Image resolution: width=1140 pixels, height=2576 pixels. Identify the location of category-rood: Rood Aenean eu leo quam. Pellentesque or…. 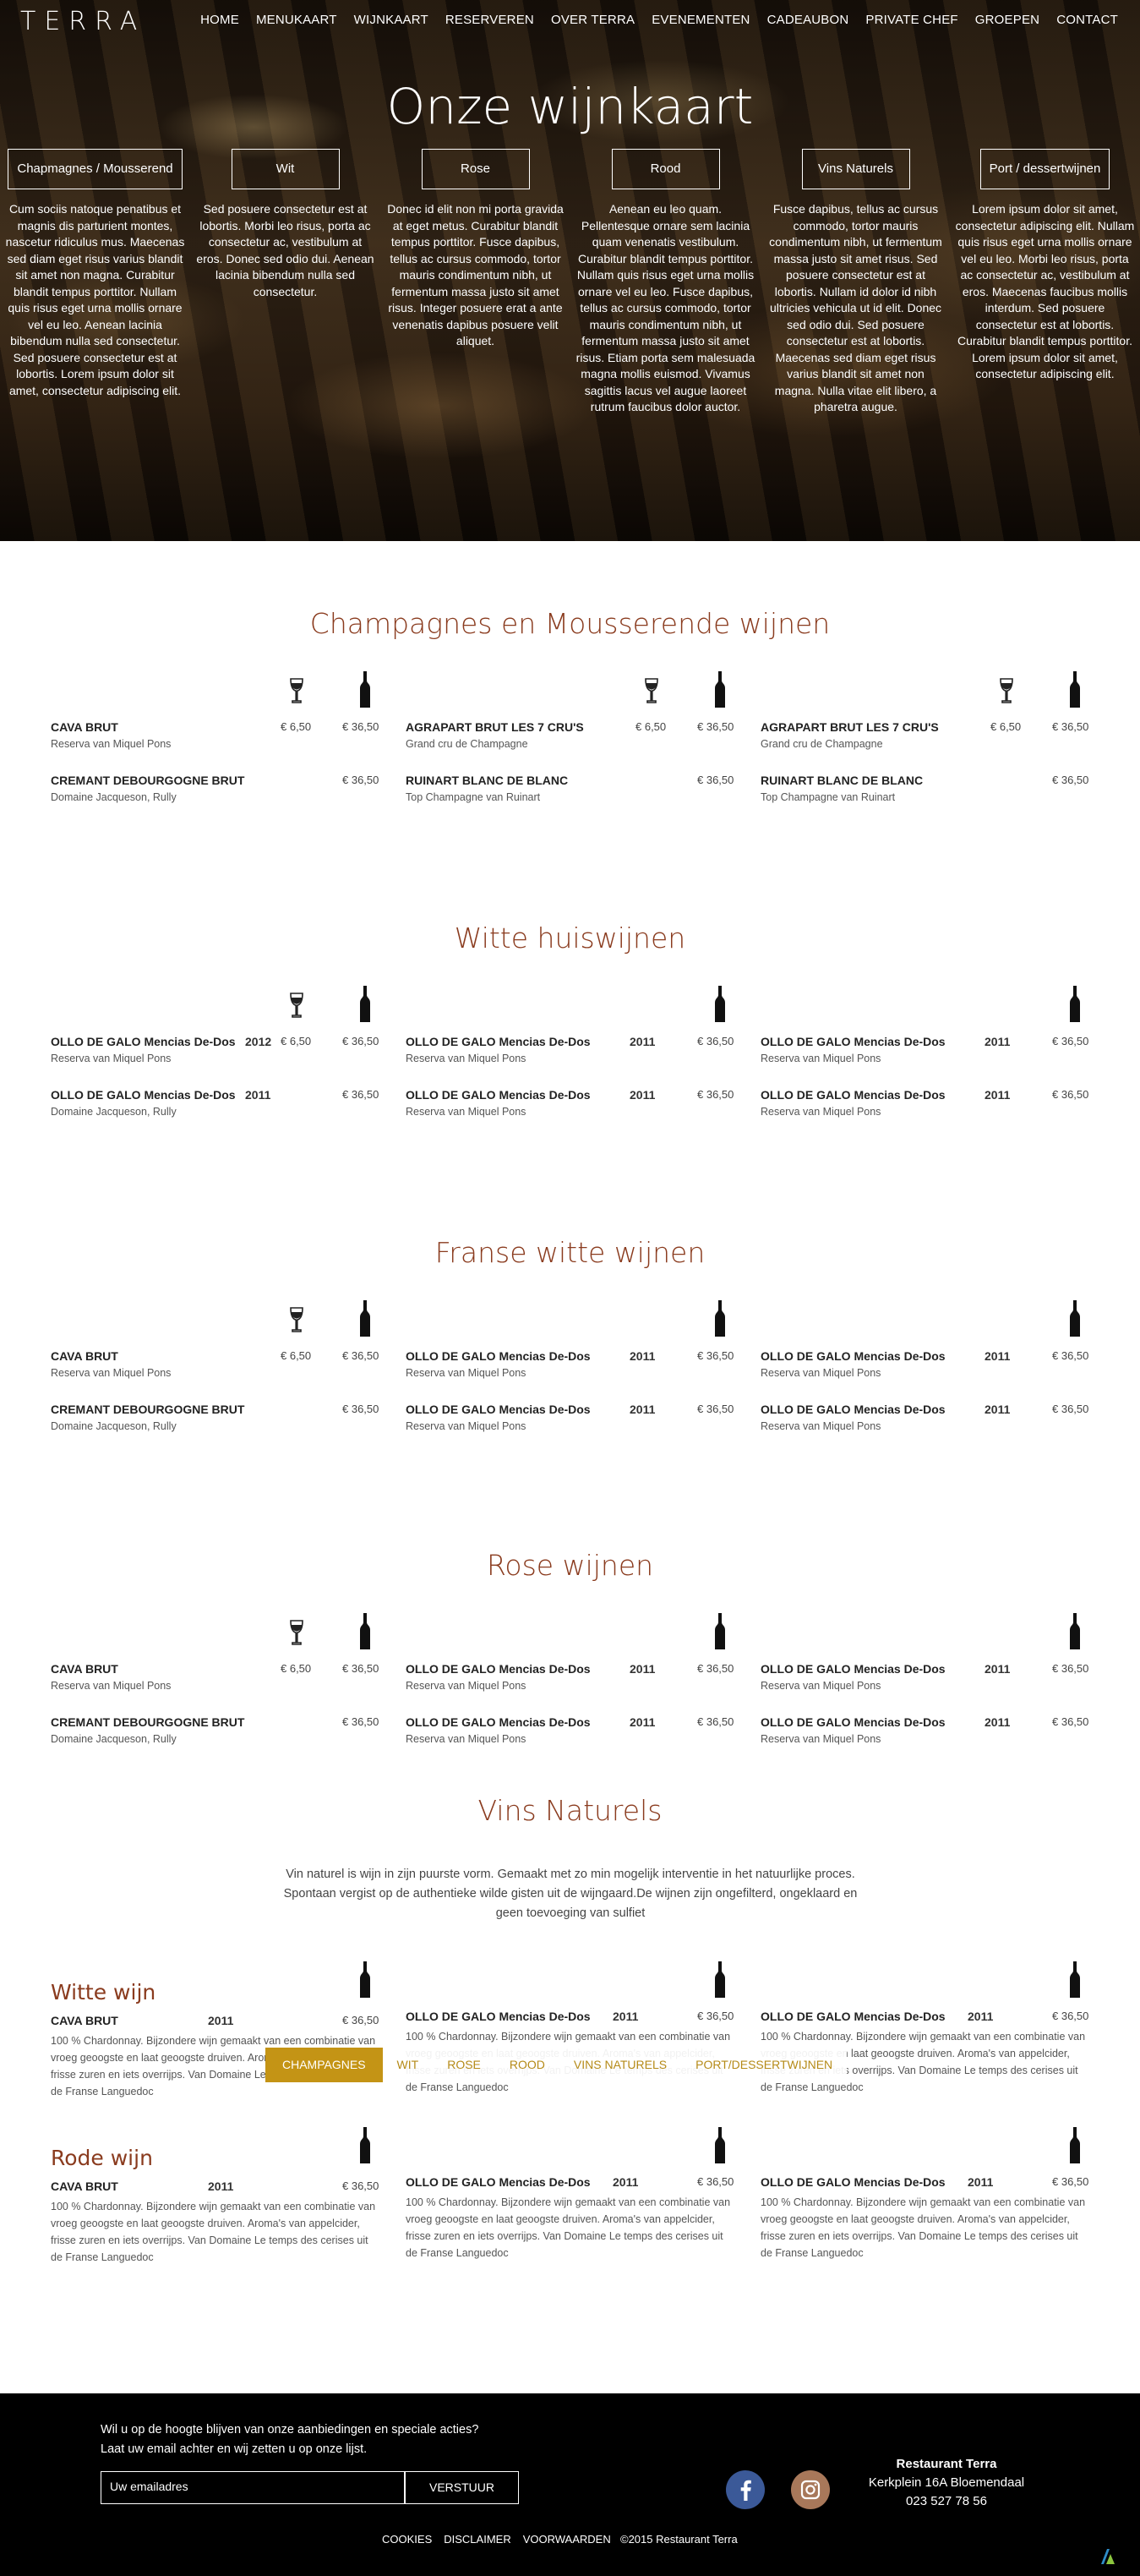
(665, 282).